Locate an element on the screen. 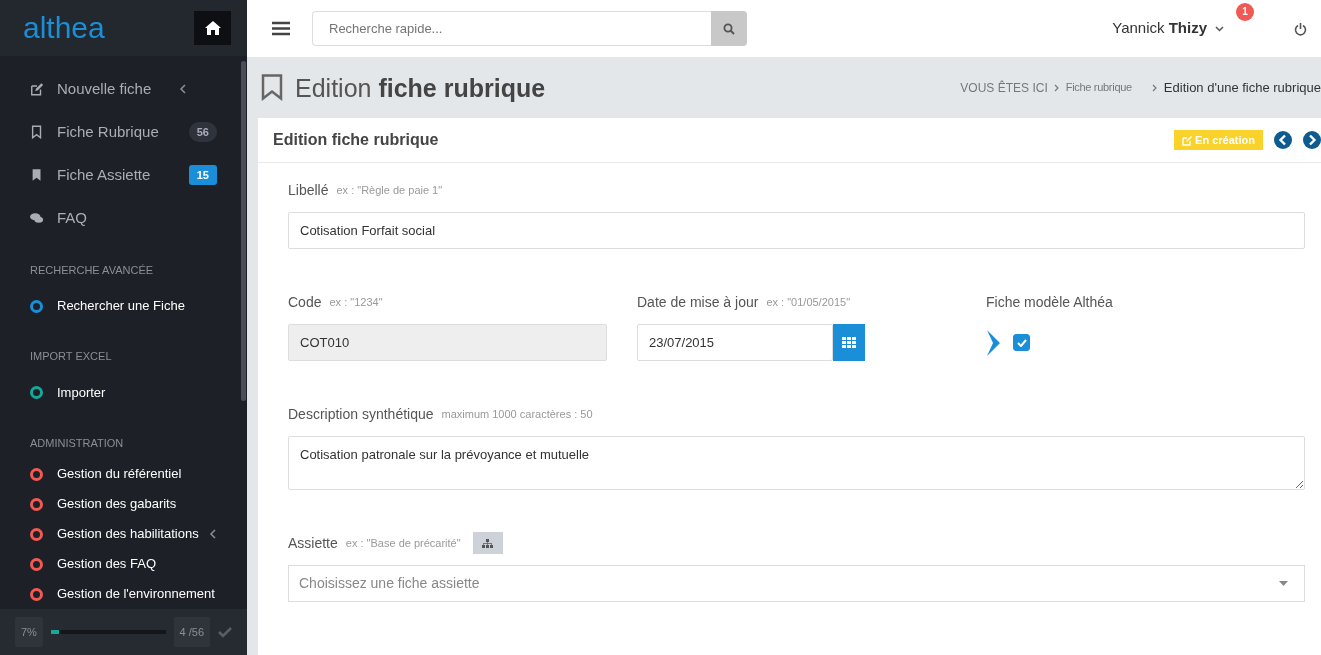 The image size is (1321, 655). breadcrumb-label: VOUS ÊTES ICI is located at coordinates (1004, 88).